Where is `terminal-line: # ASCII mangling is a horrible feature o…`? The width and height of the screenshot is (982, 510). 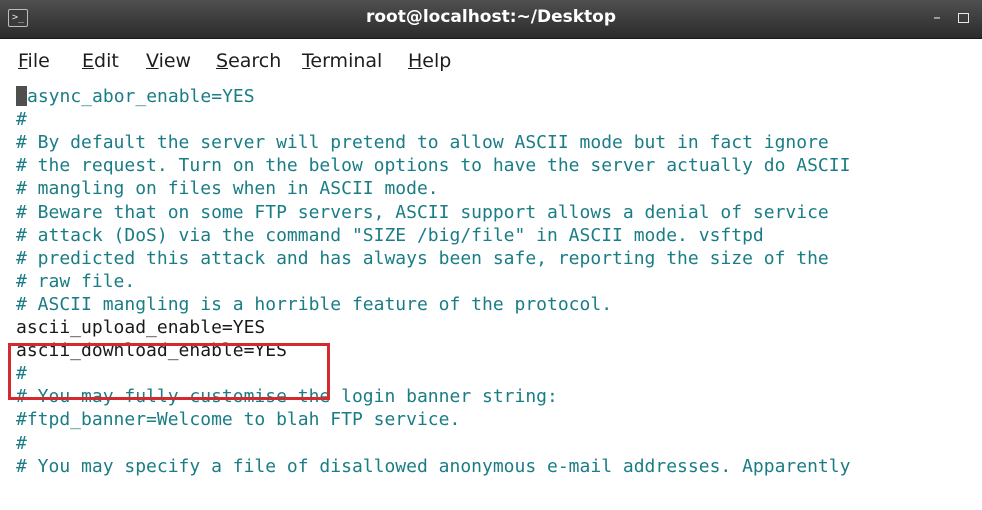 terminal-line: # ASCII mangling is a horrible feature o… is located at coordinates (314, 305).